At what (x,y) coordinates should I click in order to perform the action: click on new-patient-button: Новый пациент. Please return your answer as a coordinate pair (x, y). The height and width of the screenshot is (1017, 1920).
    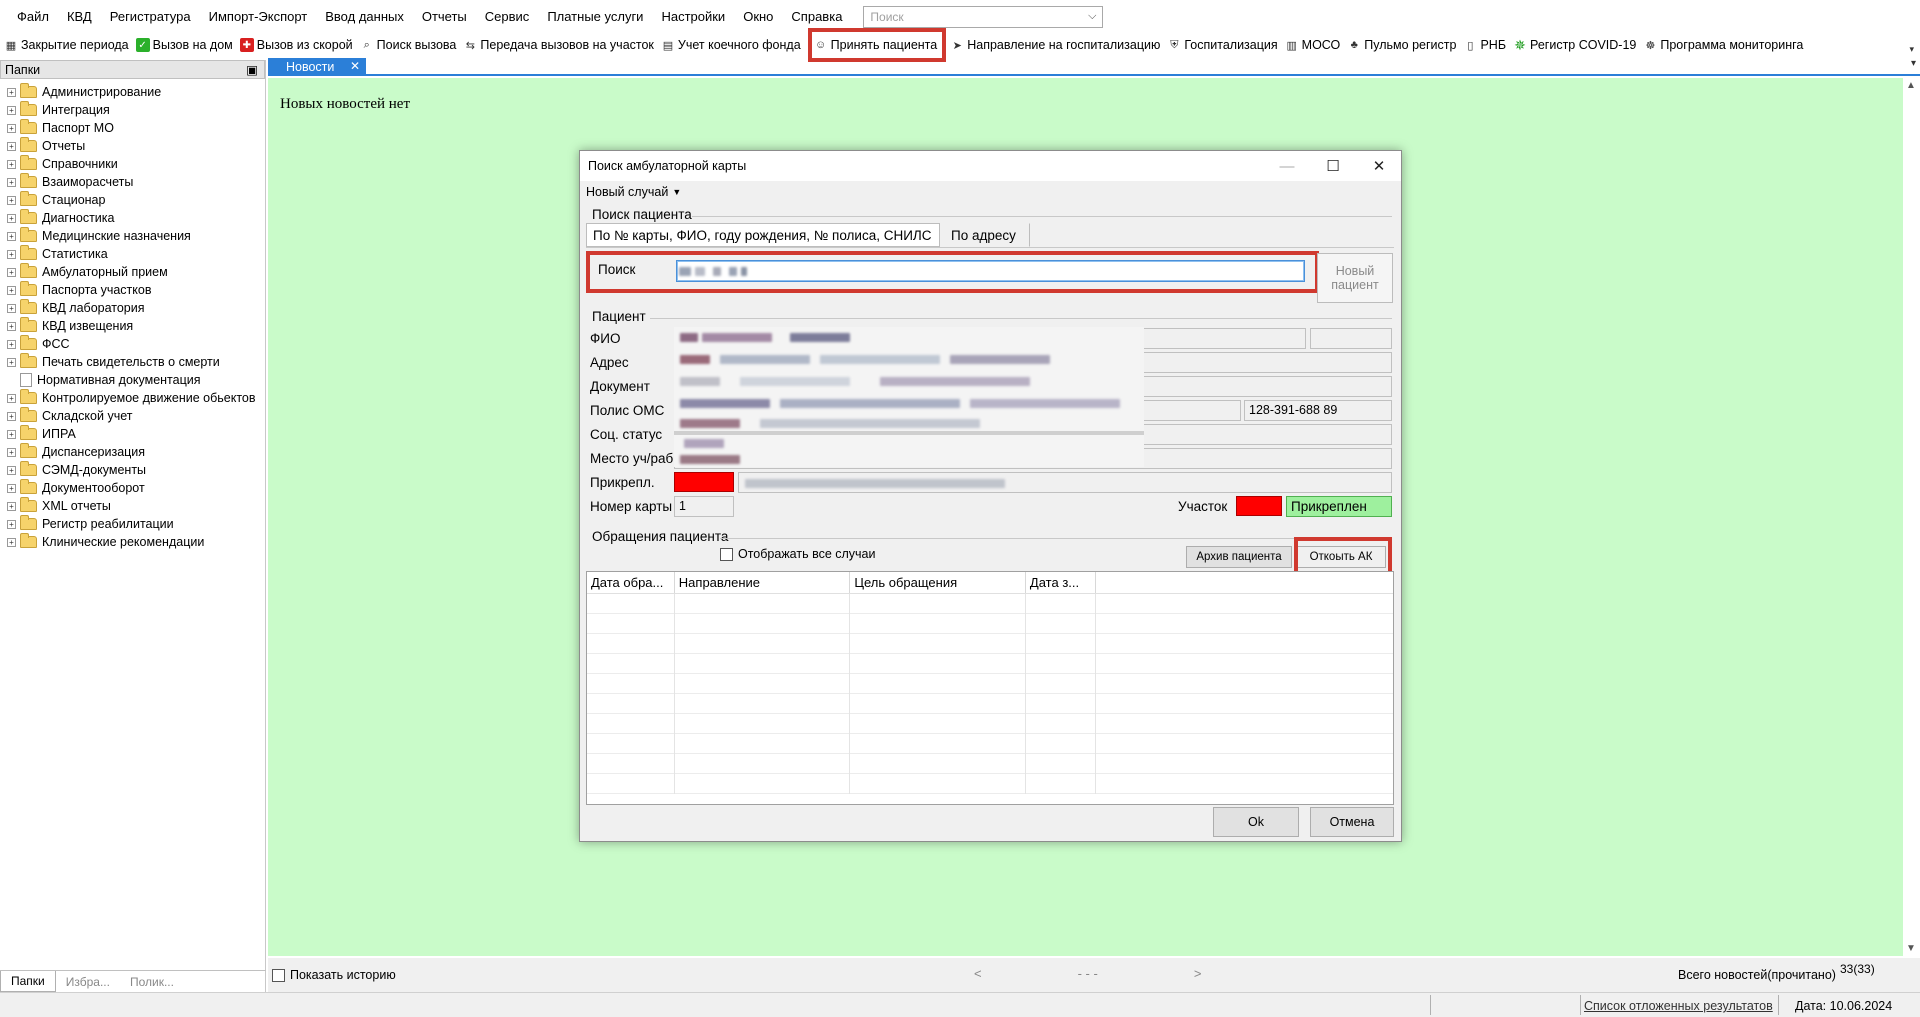
    Looking at the image, I should click on (1355, 278).